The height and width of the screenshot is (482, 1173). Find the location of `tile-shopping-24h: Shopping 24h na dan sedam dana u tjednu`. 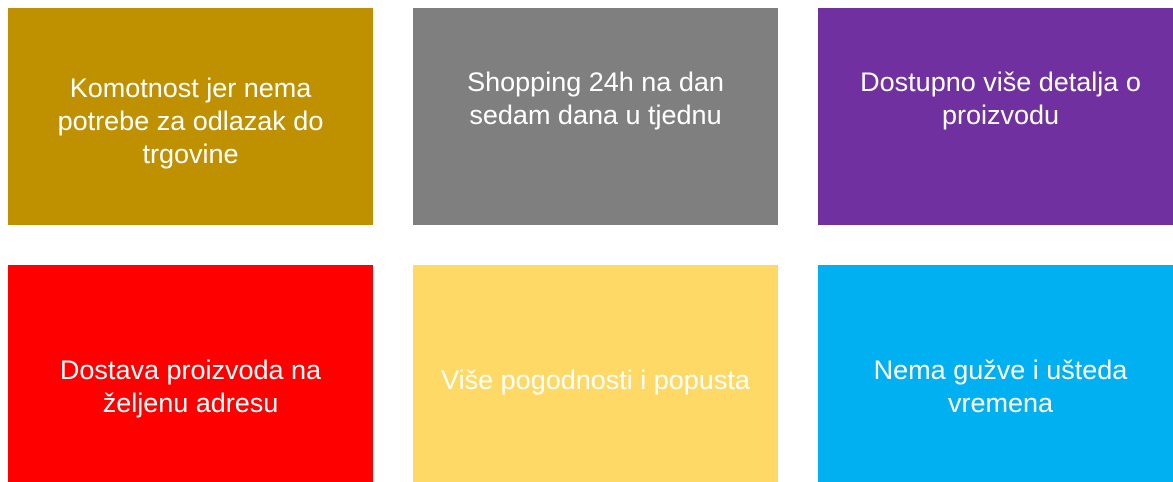

tile-shopping-24h: Shopping 24h na dan sedam dana u tjednu is located at coordinates (595, 116).